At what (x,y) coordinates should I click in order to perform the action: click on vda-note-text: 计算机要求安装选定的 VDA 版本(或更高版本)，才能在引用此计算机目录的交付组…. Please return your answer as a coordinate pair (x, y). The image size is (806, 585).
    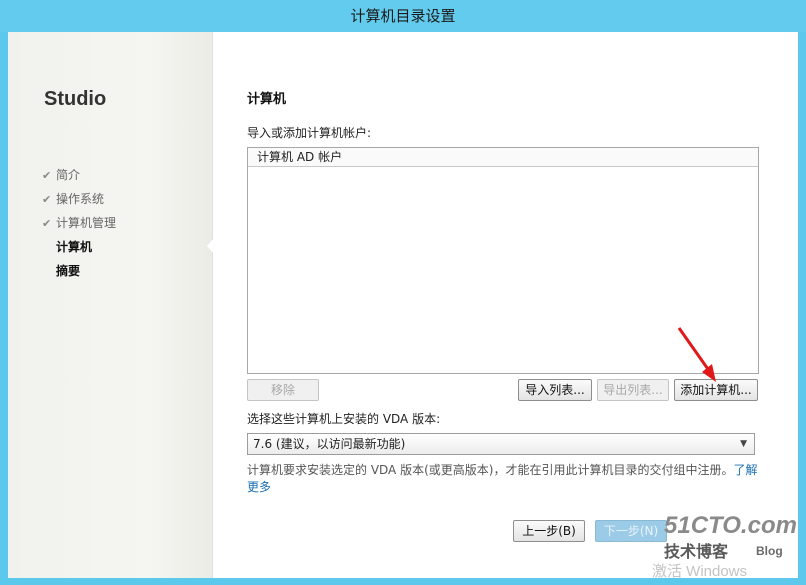
    Looking at the image, I should click on (490, 470).